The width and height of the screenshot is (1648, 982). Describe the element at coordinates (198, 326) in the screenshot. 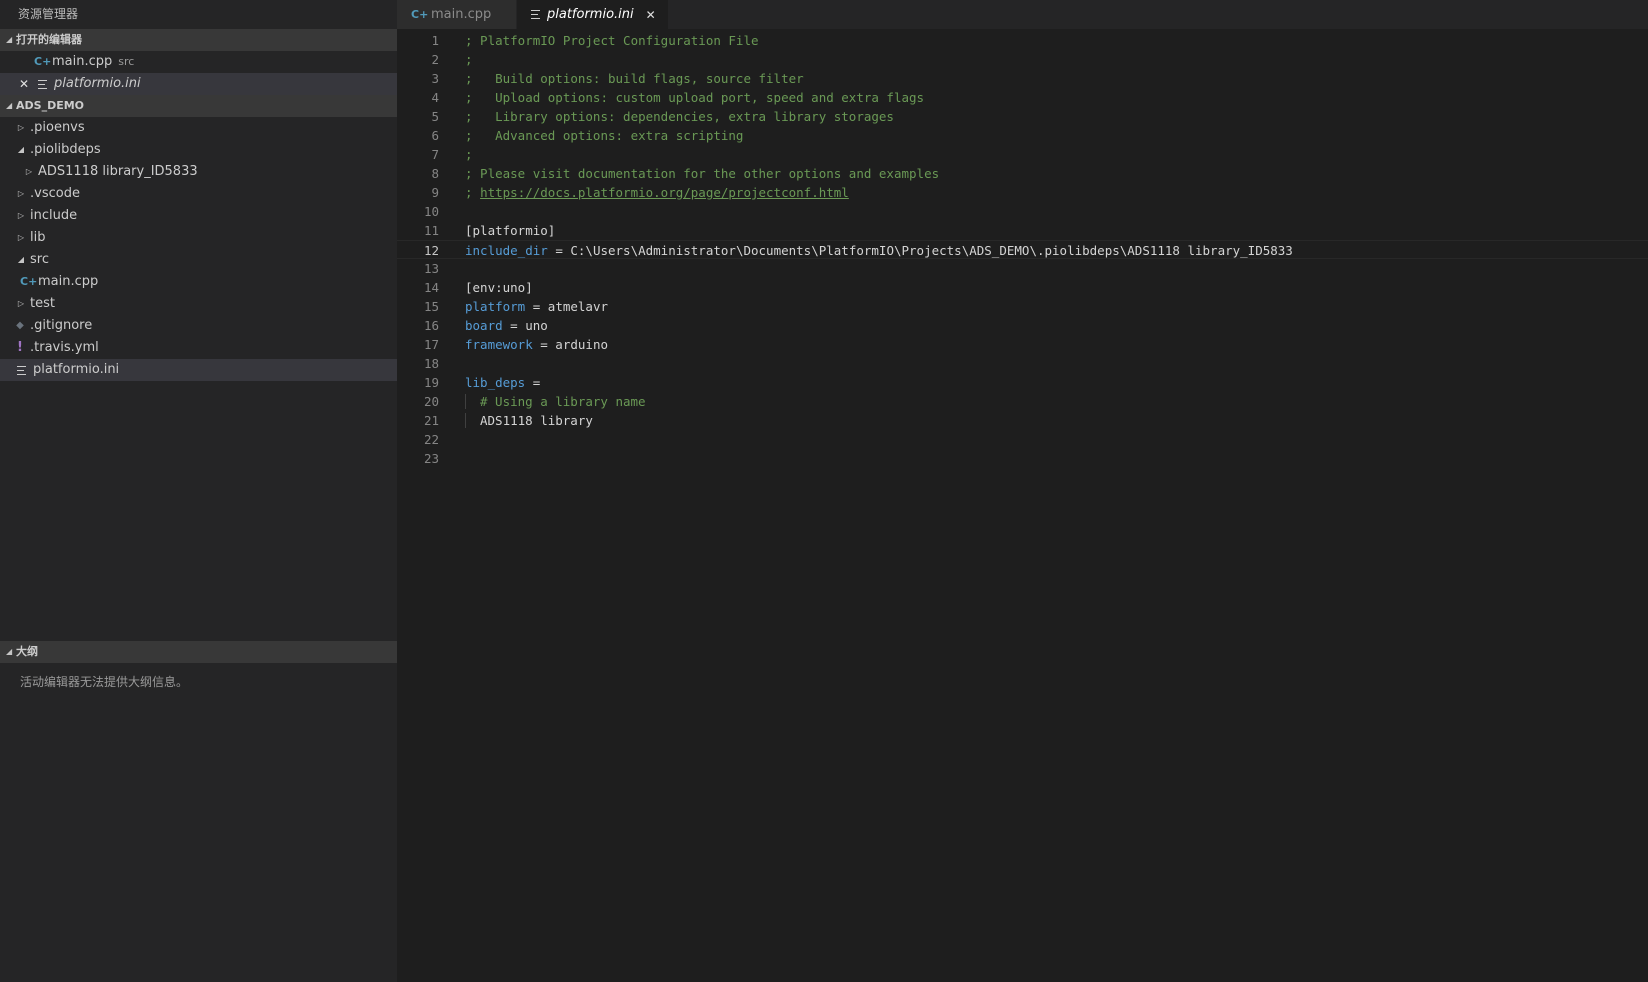

I see `tree-item-gitignore: ◆ .gitignore` at that location.